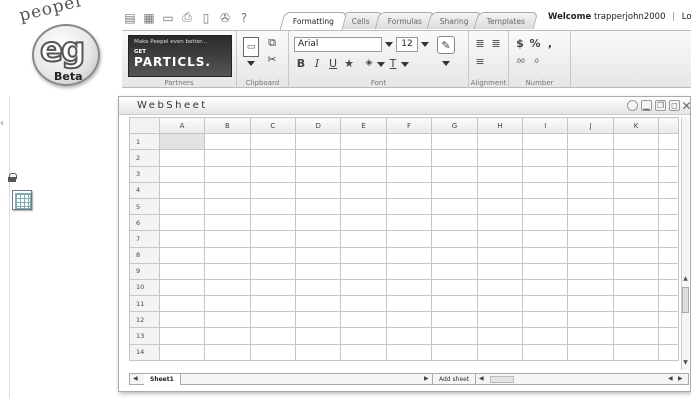 This screenshot has height=398, width=691. I want to click on lock-icon, so click(12, 177).